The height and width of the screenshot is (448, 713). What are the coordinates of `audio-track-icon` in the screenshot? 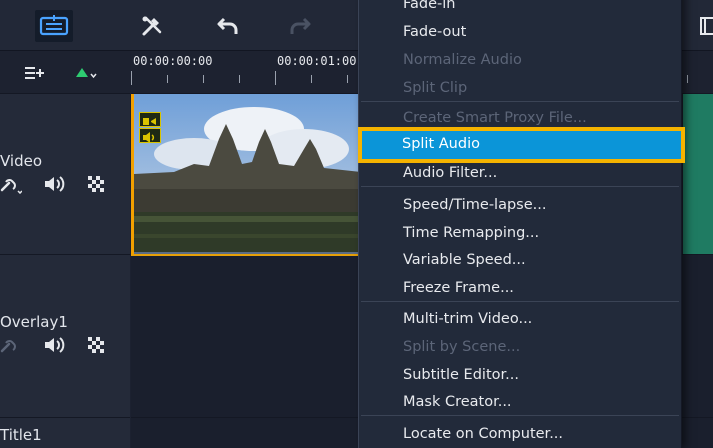 It's located at (150, 135).